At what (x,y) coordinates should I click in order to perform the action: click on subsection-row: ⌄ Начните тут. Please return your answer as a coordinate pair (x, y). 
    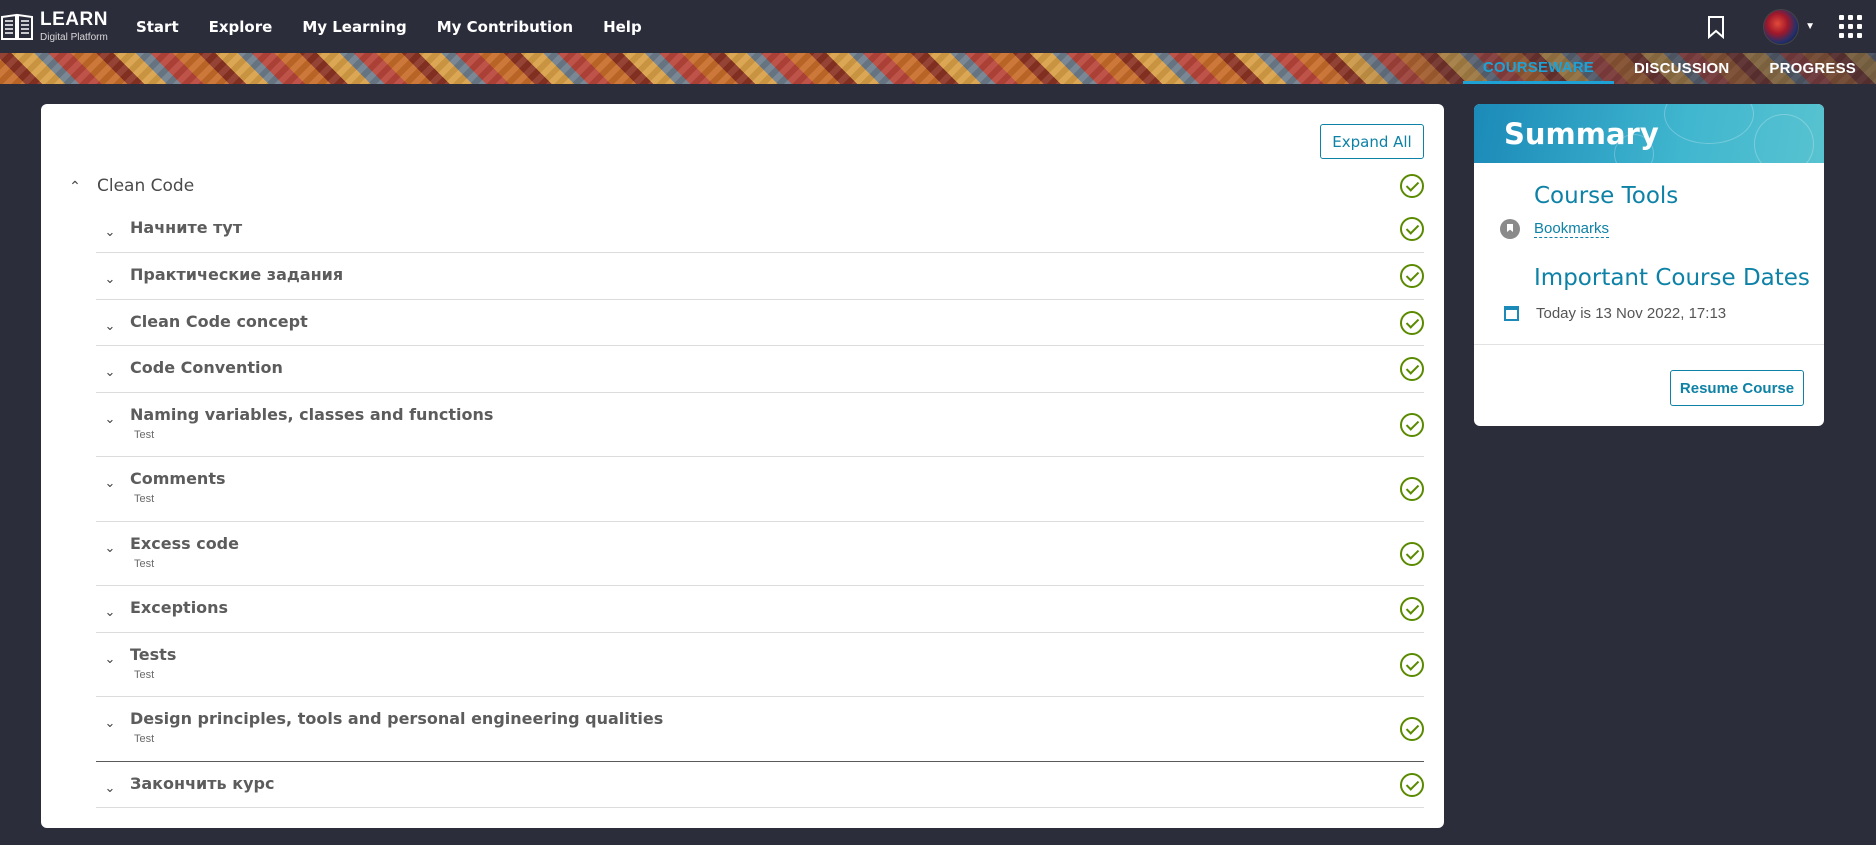
    Looking at the image, I should click on (760, 229).